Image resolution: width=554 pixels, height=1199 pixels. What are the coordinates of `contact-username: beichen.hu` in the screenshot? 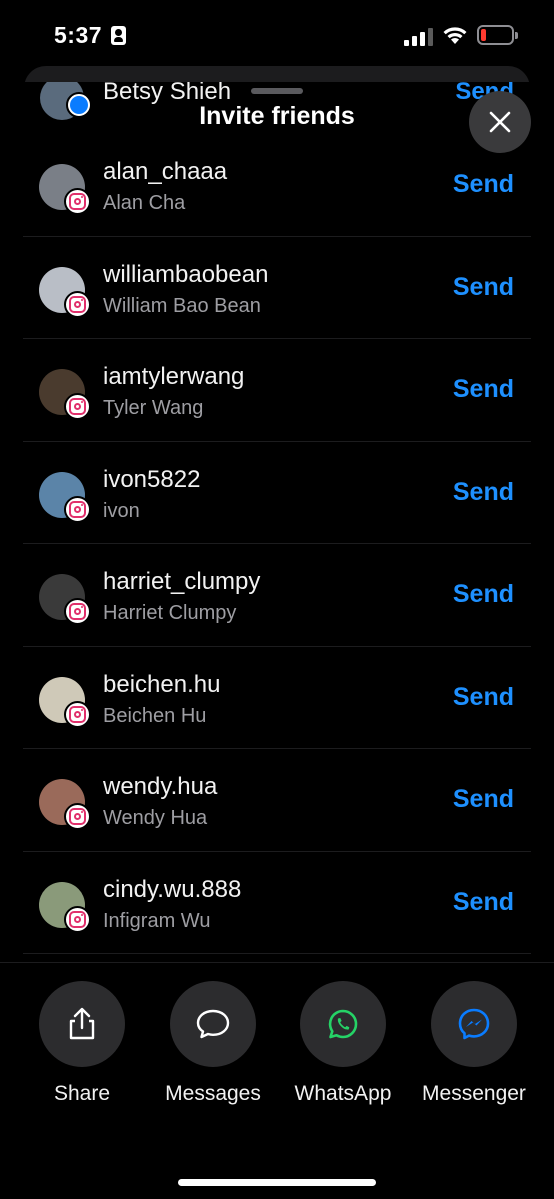 It's located at (162, 684).